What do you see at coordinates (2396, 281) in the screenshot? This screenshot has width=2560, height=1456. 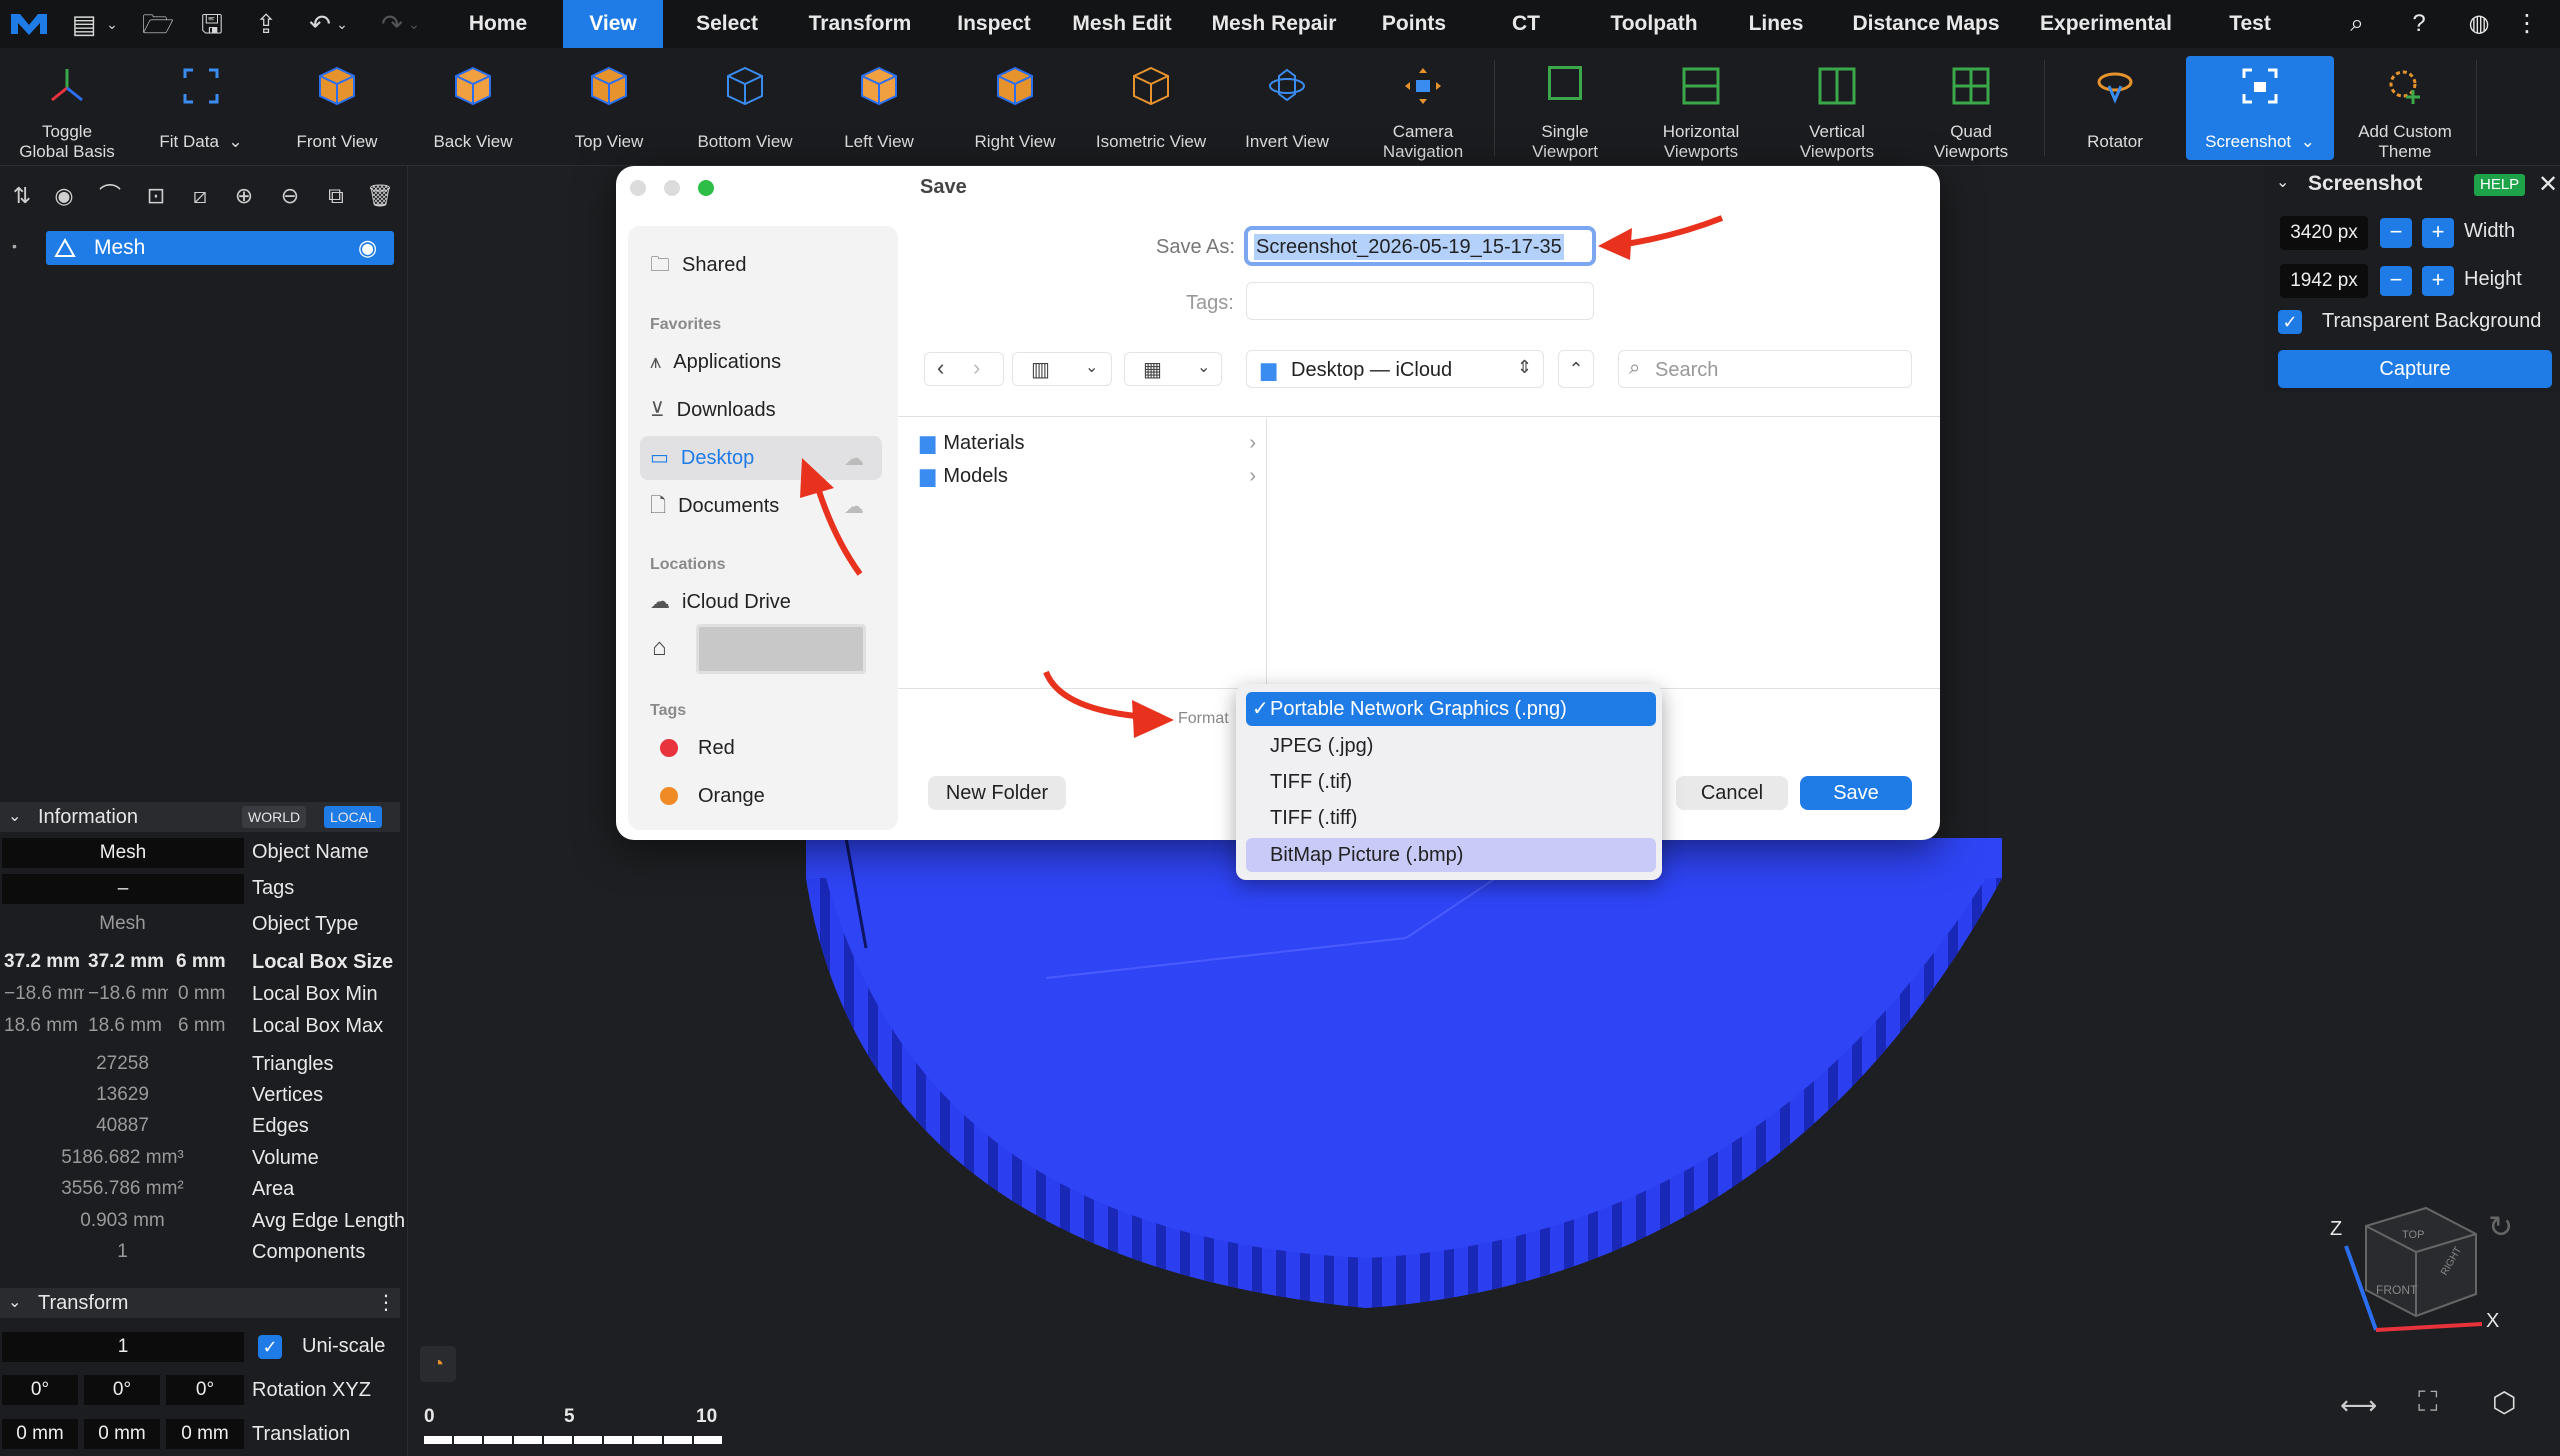 I see `height-decrease-button: −` at bounding box center [2396, 281].